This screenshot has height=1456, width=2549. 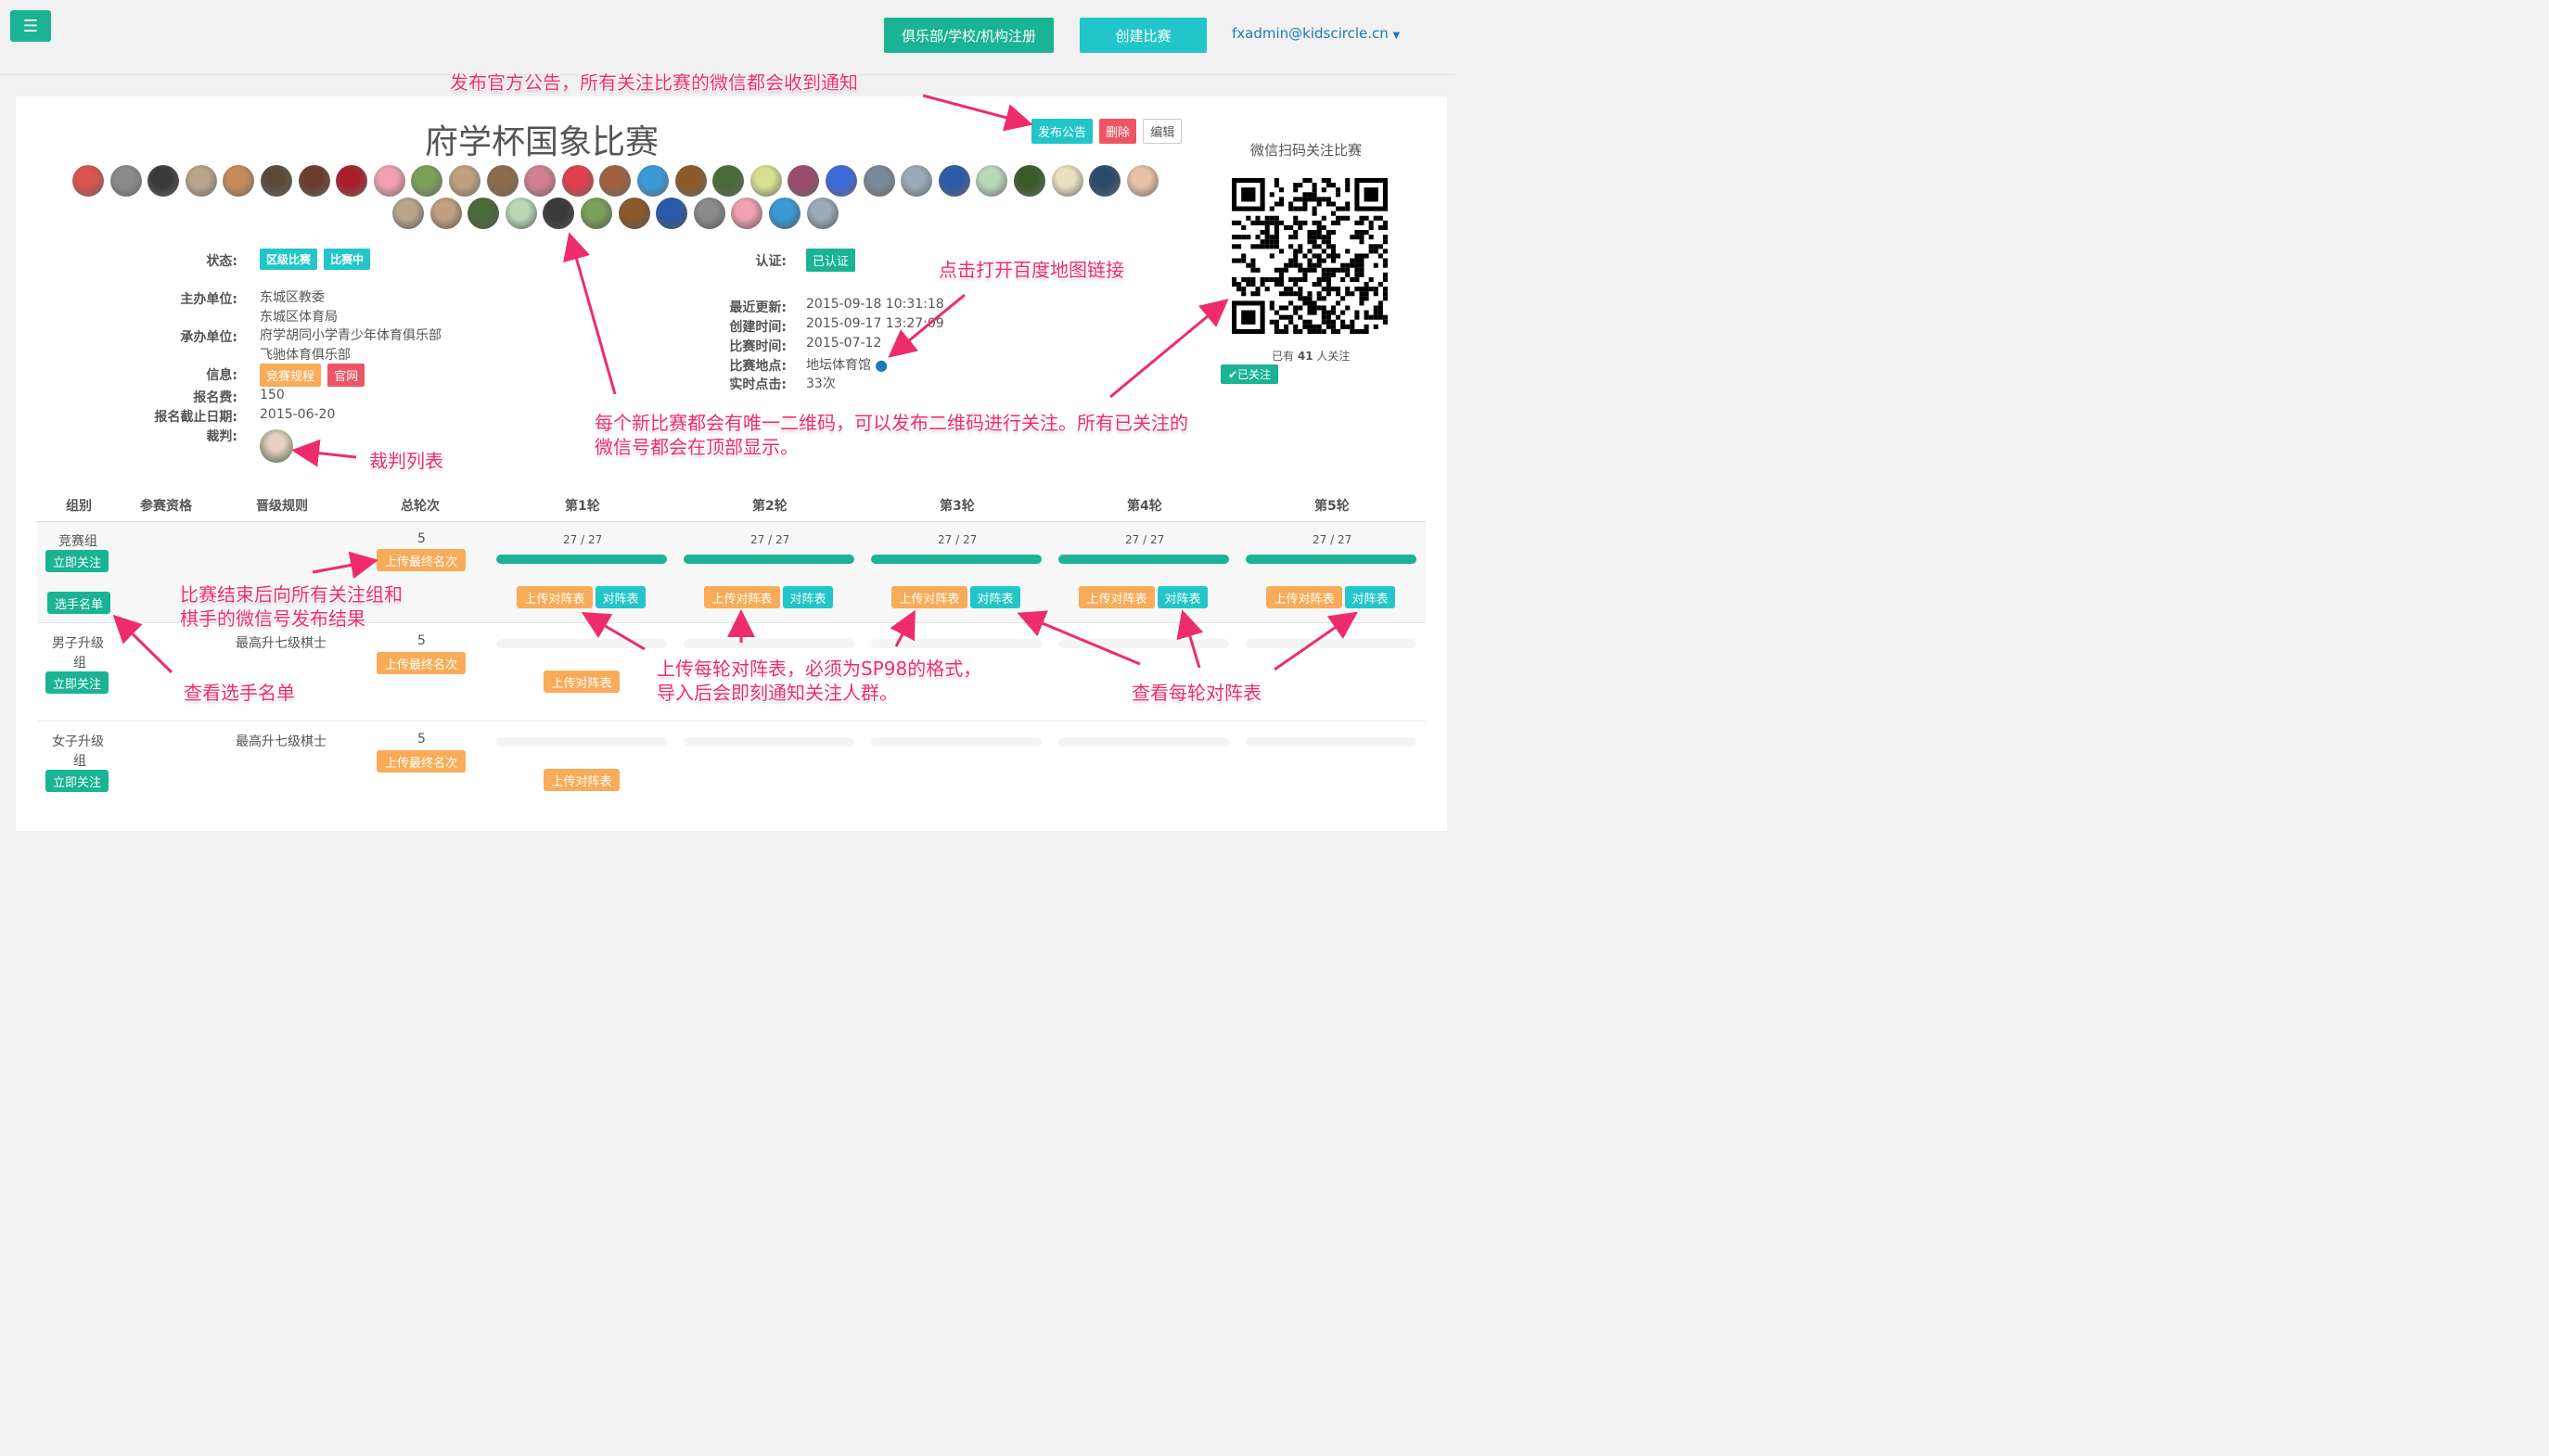 I want to click on annotation-view: 查看每轮对阵表, so click(x=1197, y=693).